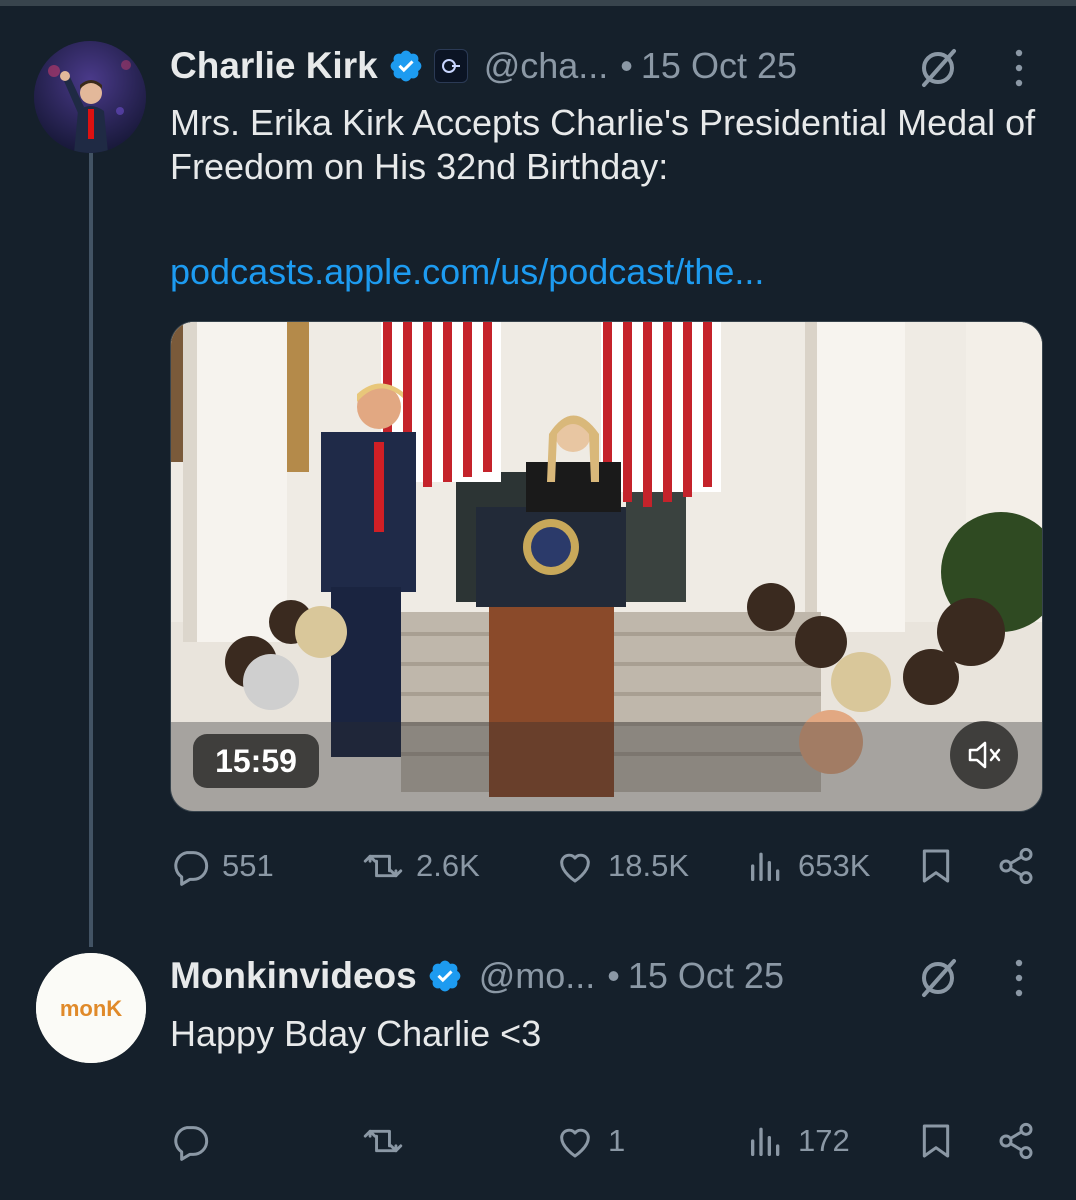 The image size is (1076, 1200). I want to click on repost-button: 2.6K, so click(421, 866).